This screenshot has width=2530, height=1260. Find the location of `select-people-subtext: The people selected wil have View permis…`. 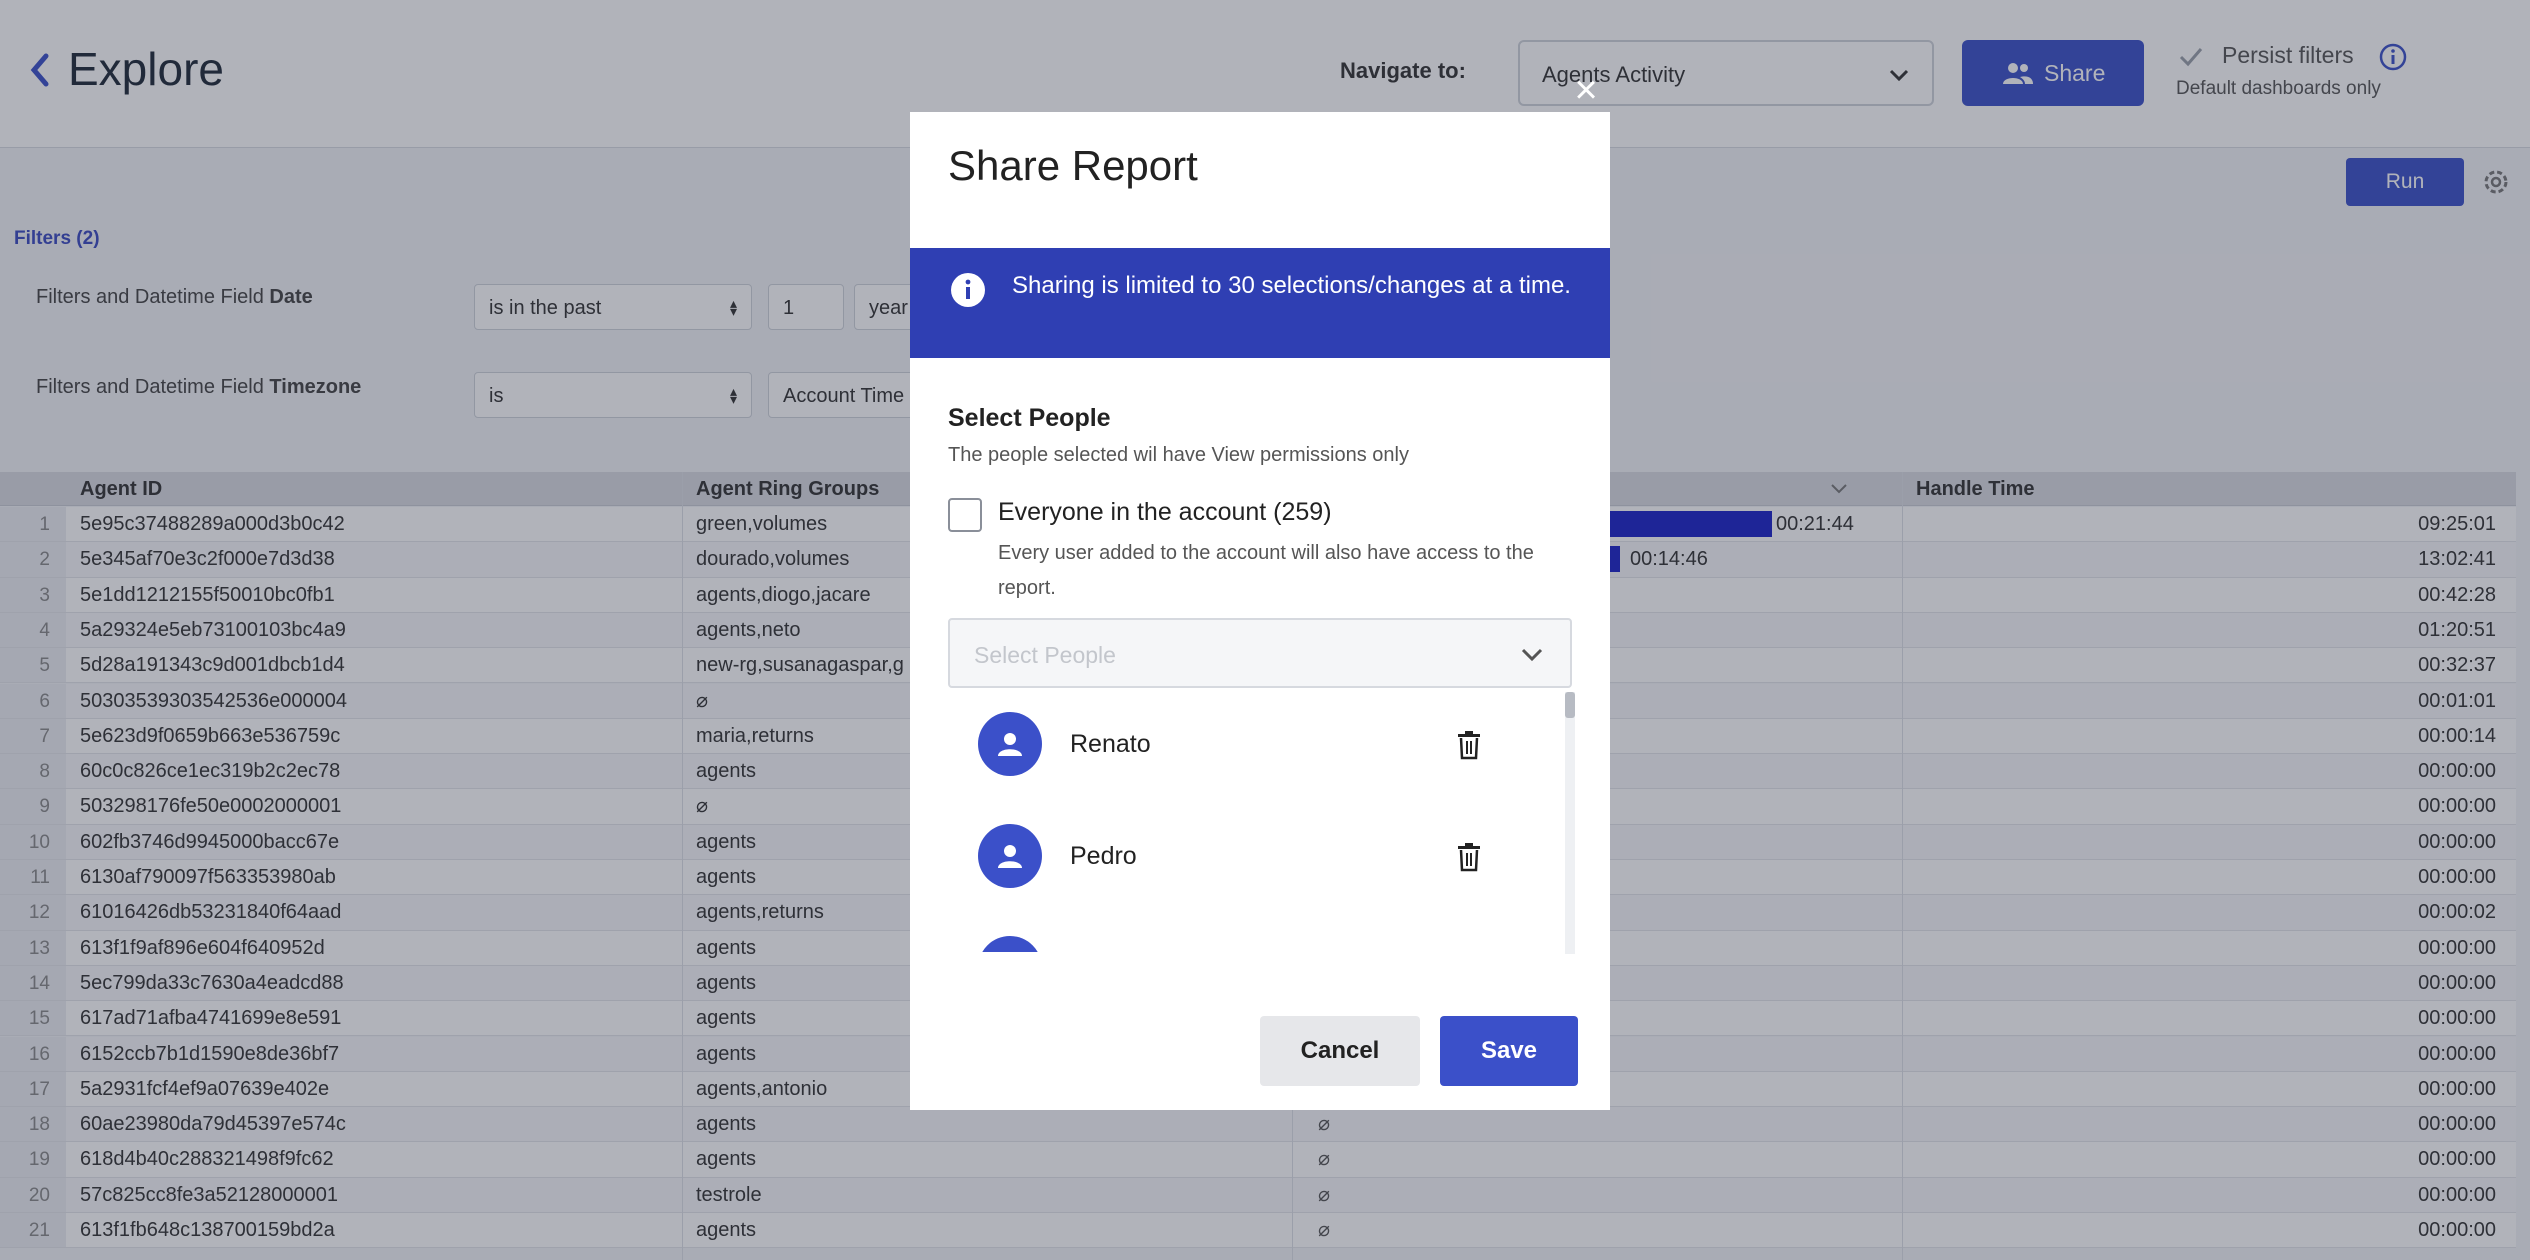

select-people-subtext: The people selected wil have View permis… is located at coordinates (1178, 455).